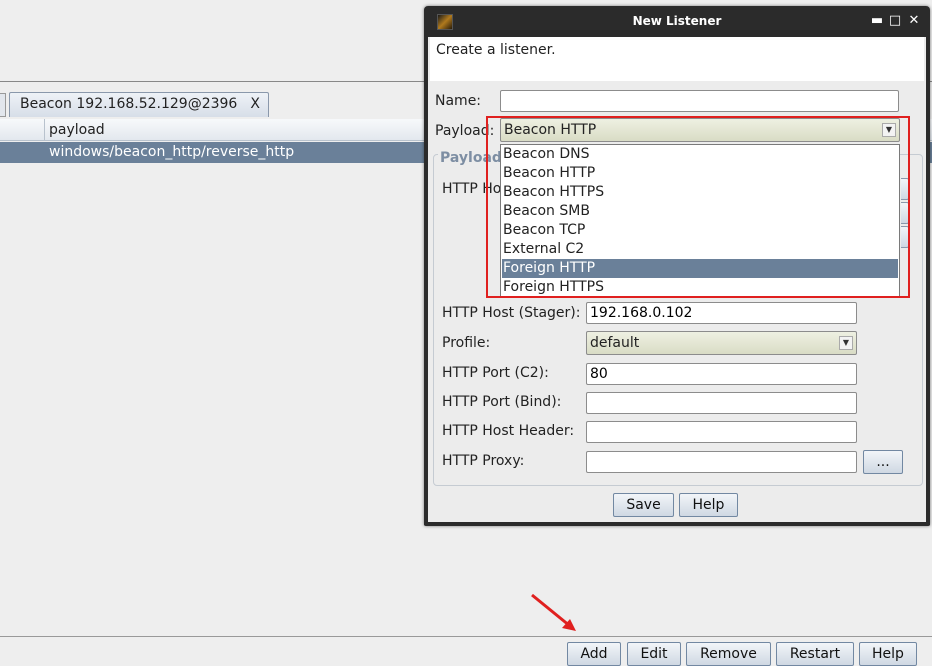  I want to click on name-label: Name:, so click(458, 101).